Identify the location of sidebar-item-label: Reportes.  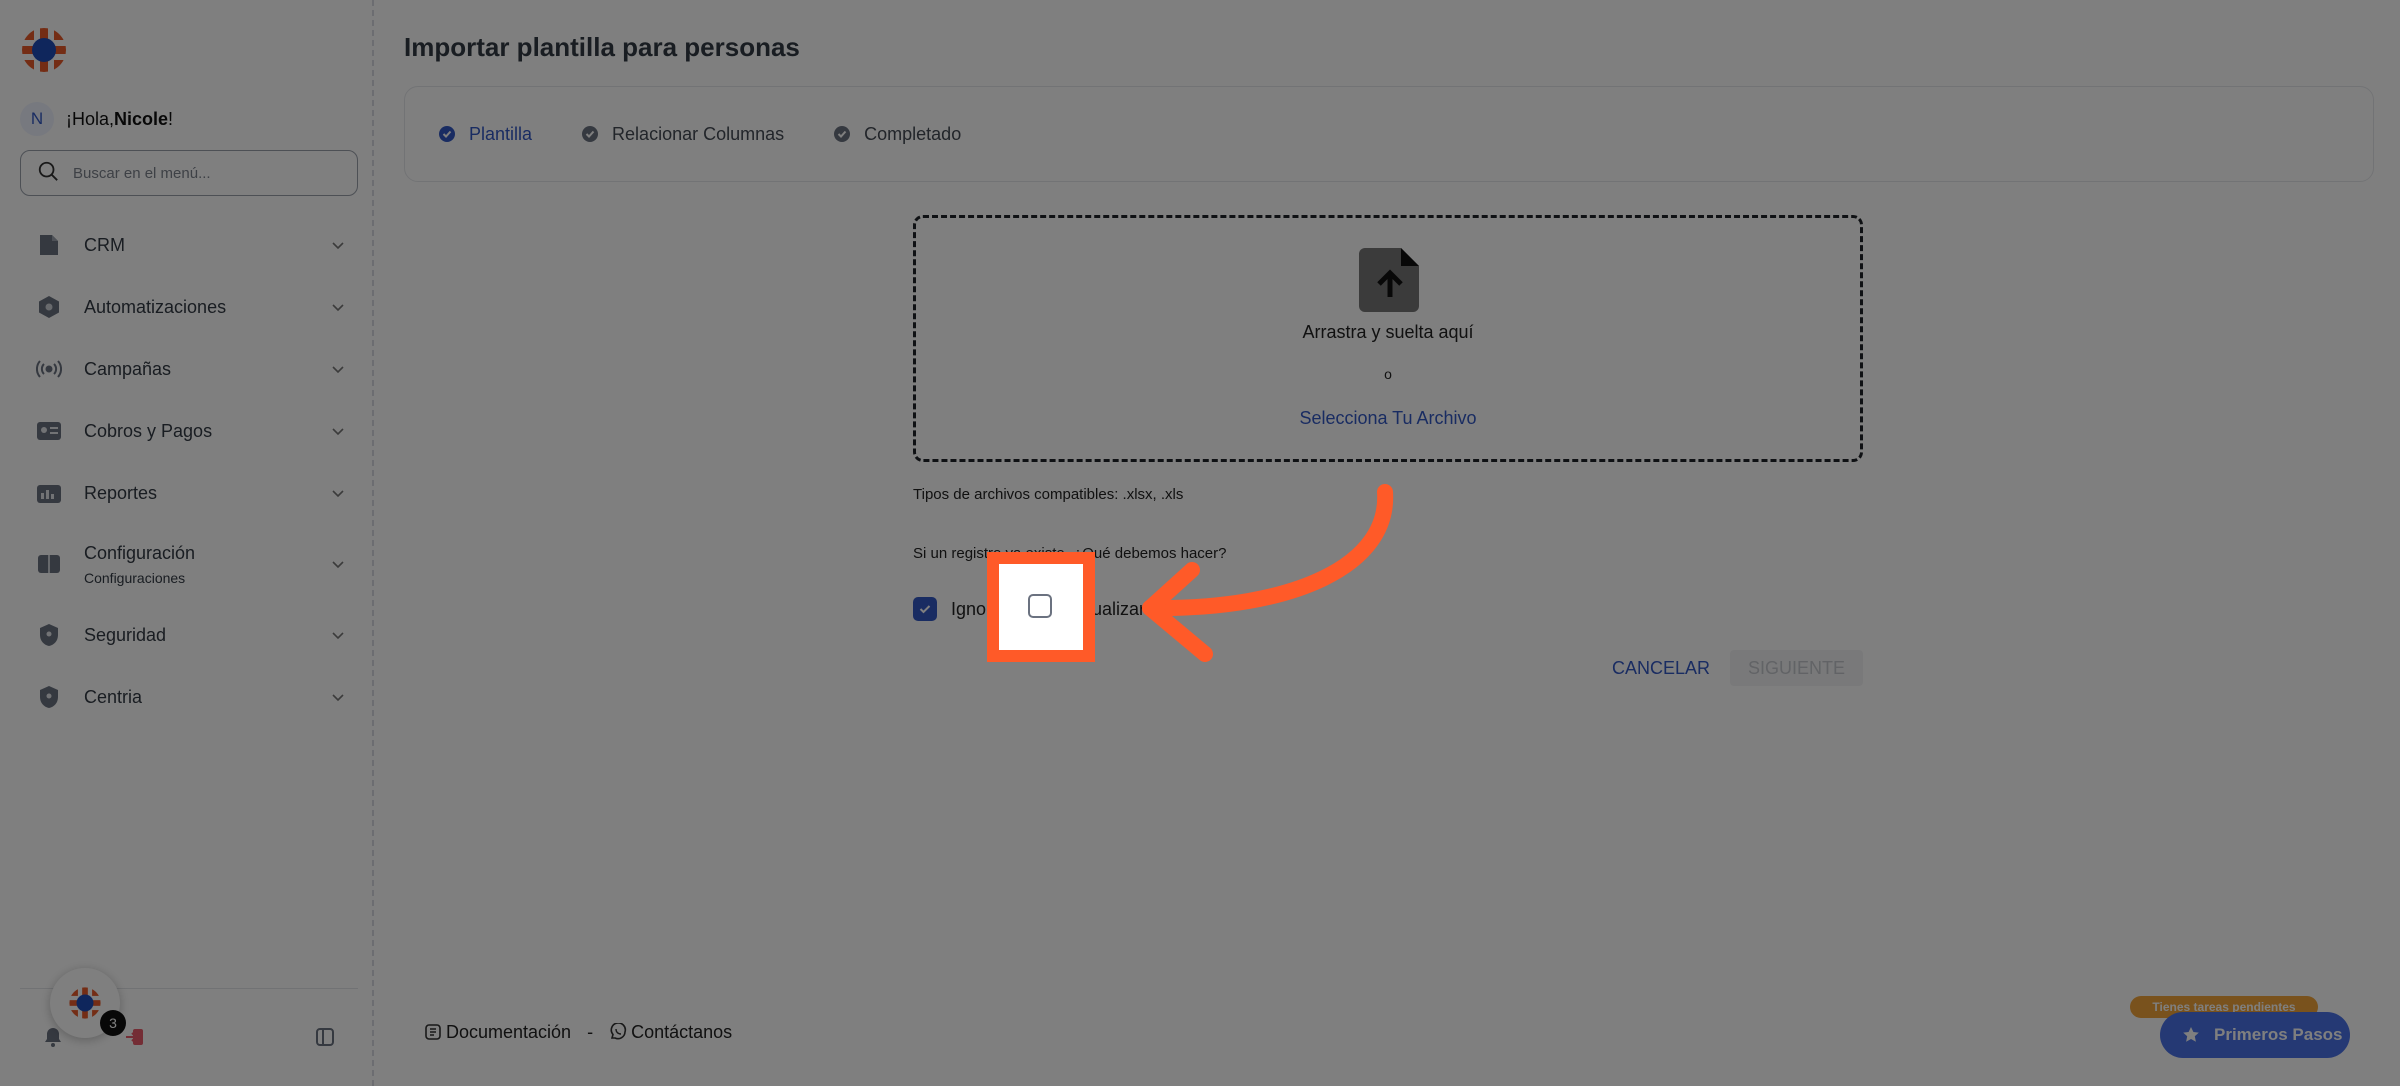
(121, 492).